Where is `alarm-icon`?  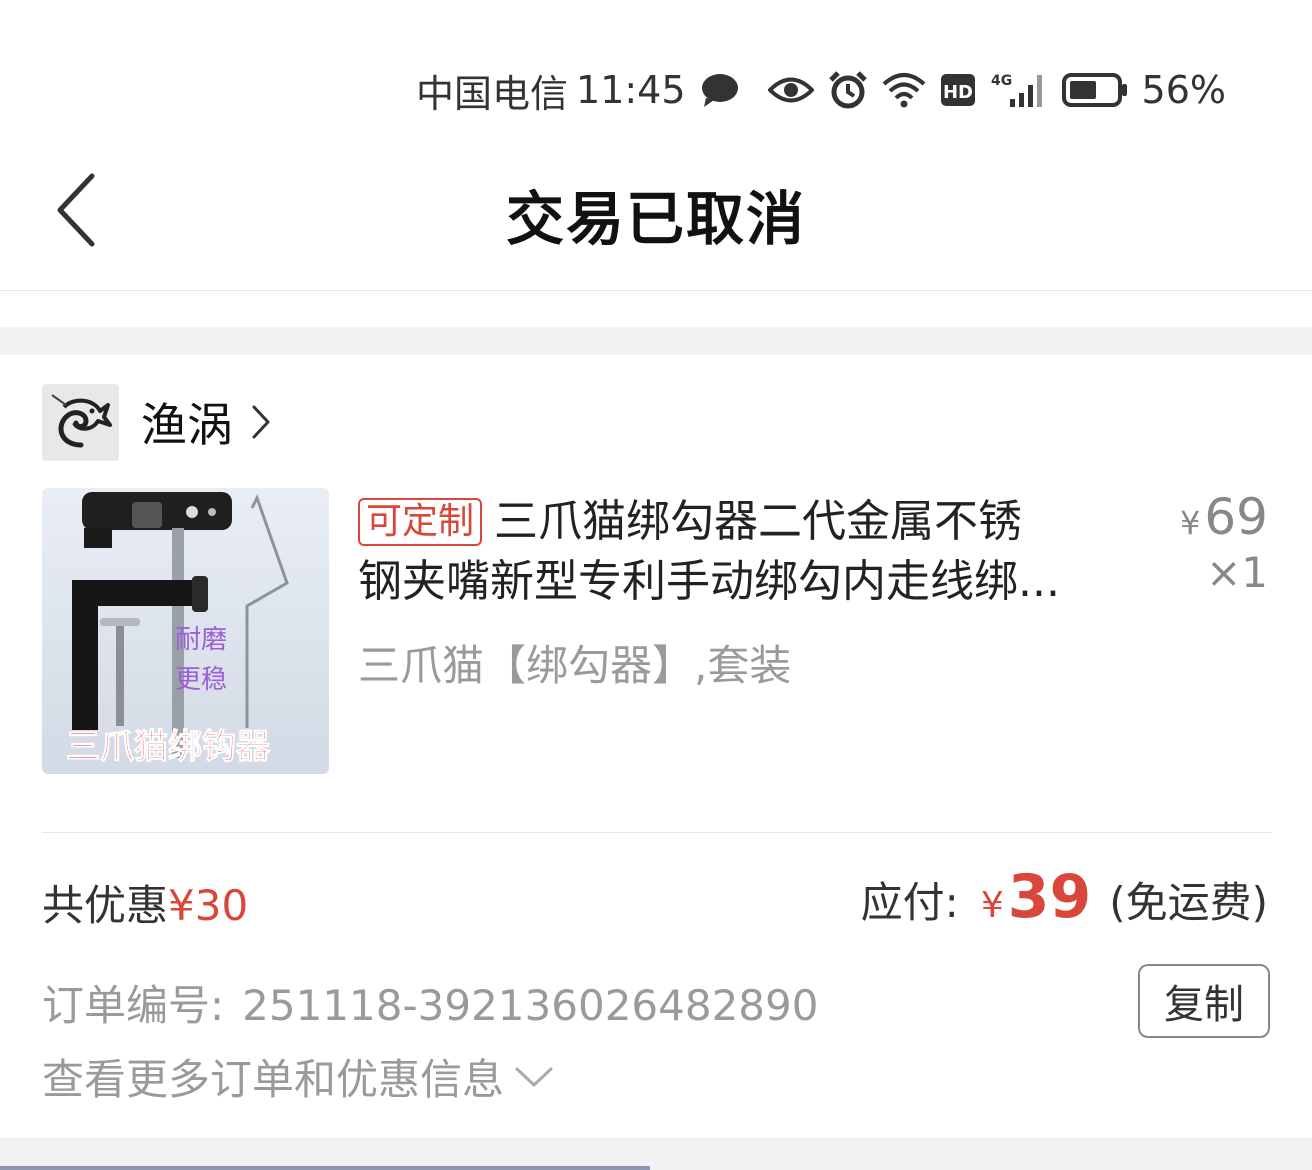
alarm-icon is located at coordinates (848, 90).